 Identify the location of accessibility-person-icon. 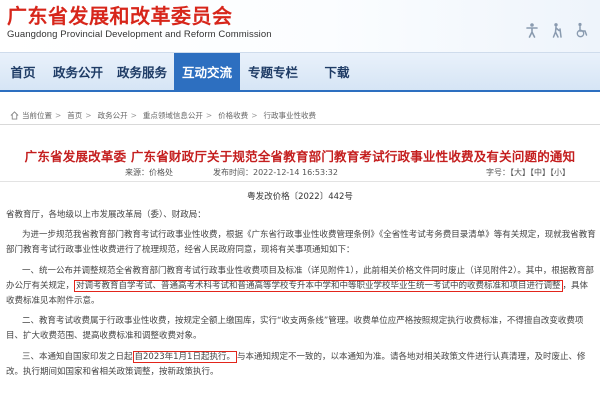
(532, 30).